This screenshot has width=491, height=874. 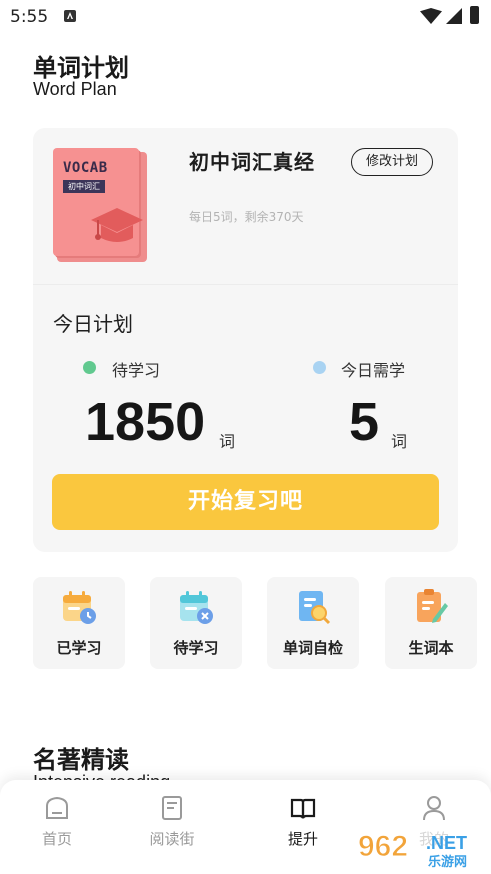 What do you see at coordinates (319, 367) in the screenshot?
I see `today-need-dot` at bounding box center [319, 367].